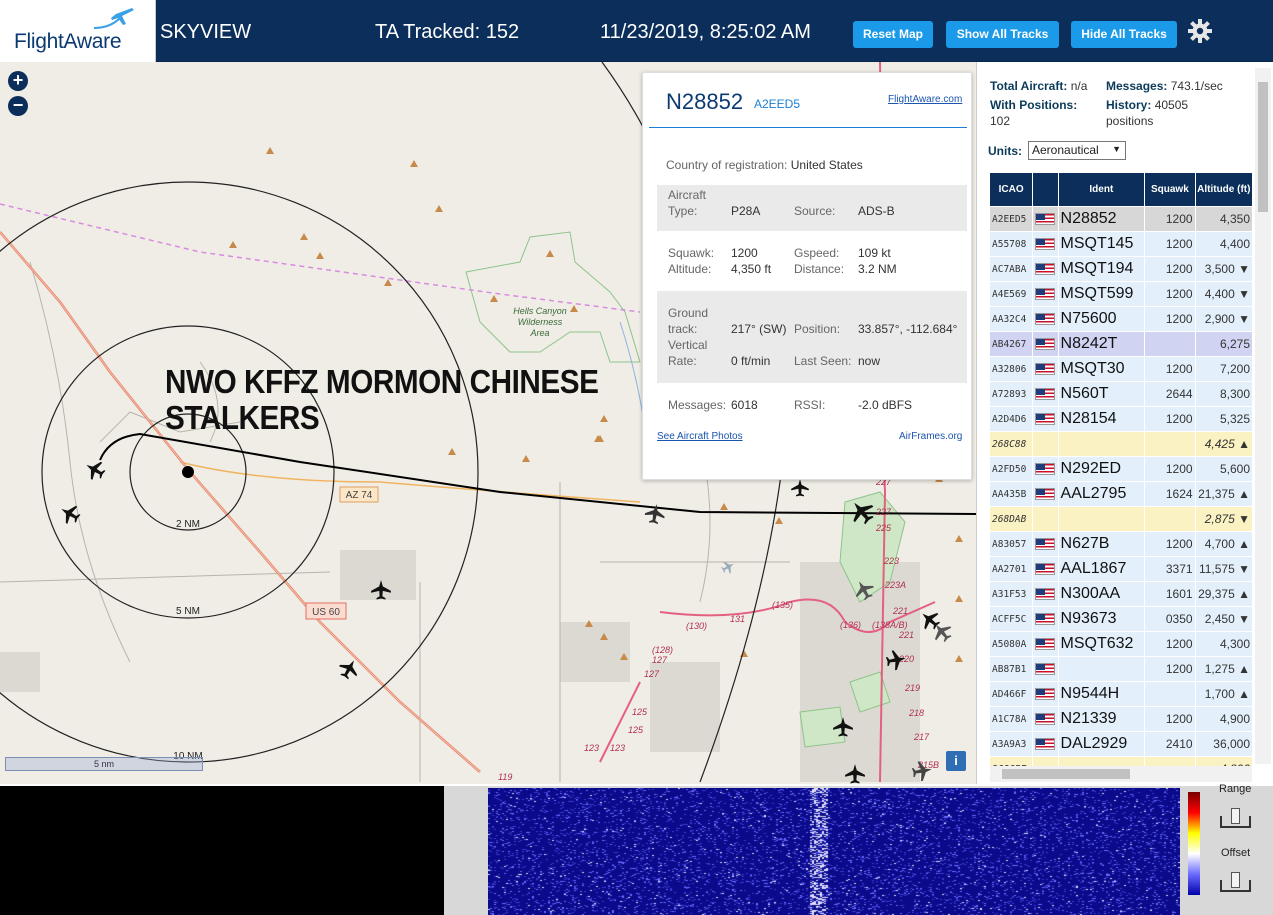 This screenshot has height=915, width=1273. Describe the element at coordinates (1170, 189) in the screenshot. I see `column-header-squawk: Squawk` at that location.